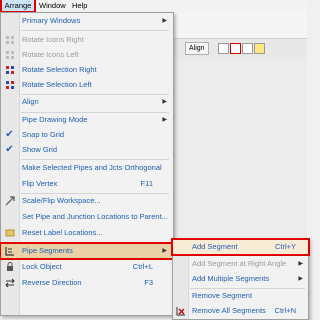  I want to click on submenu-item-add-segment: Add Segment Ctrl+Y, so click(240, 247).